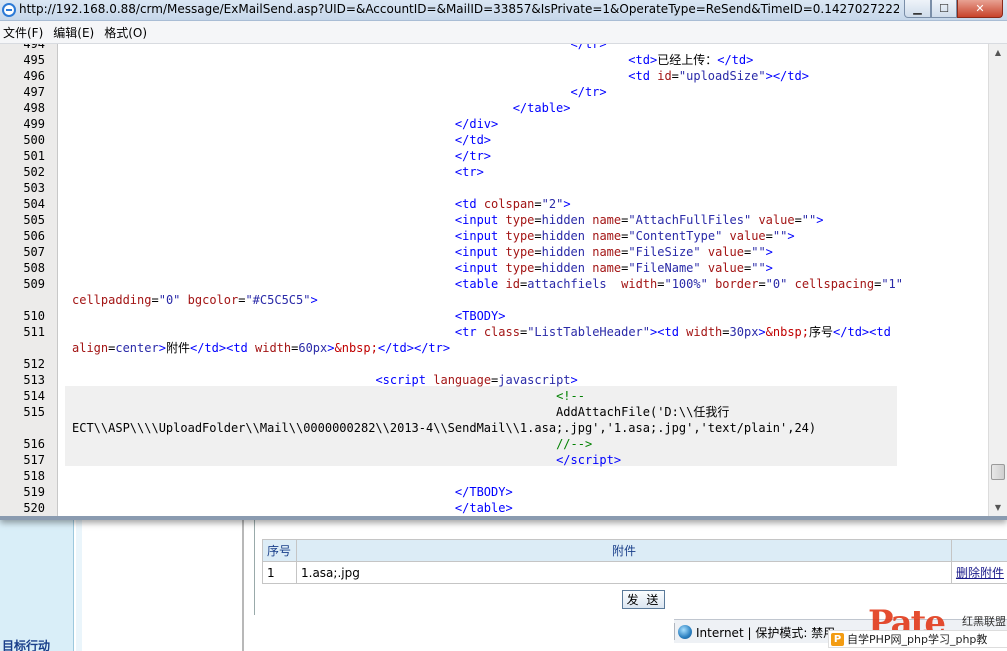  I want to click on source-line: 517 </script>, so click(494, 460).